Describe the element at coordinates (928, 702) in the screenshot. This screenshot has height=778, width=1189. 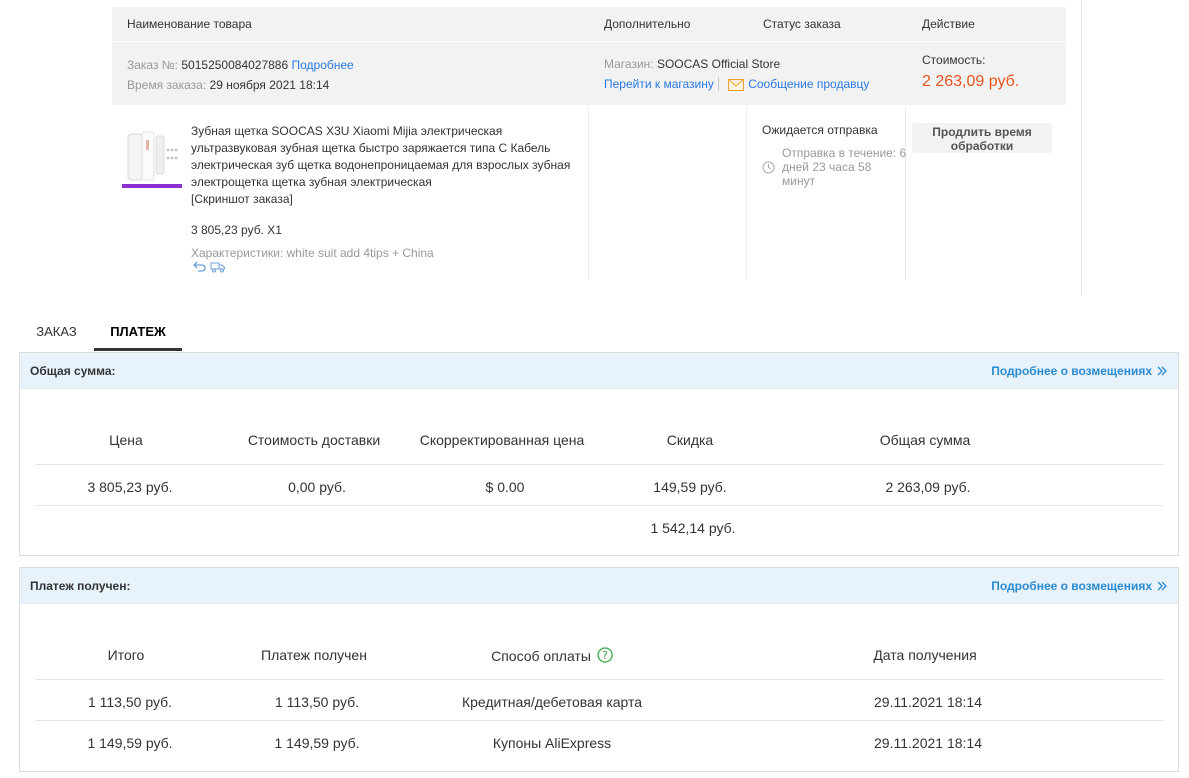
I see `payment-row-1-date: 29.11.2021 18:14` at that location.